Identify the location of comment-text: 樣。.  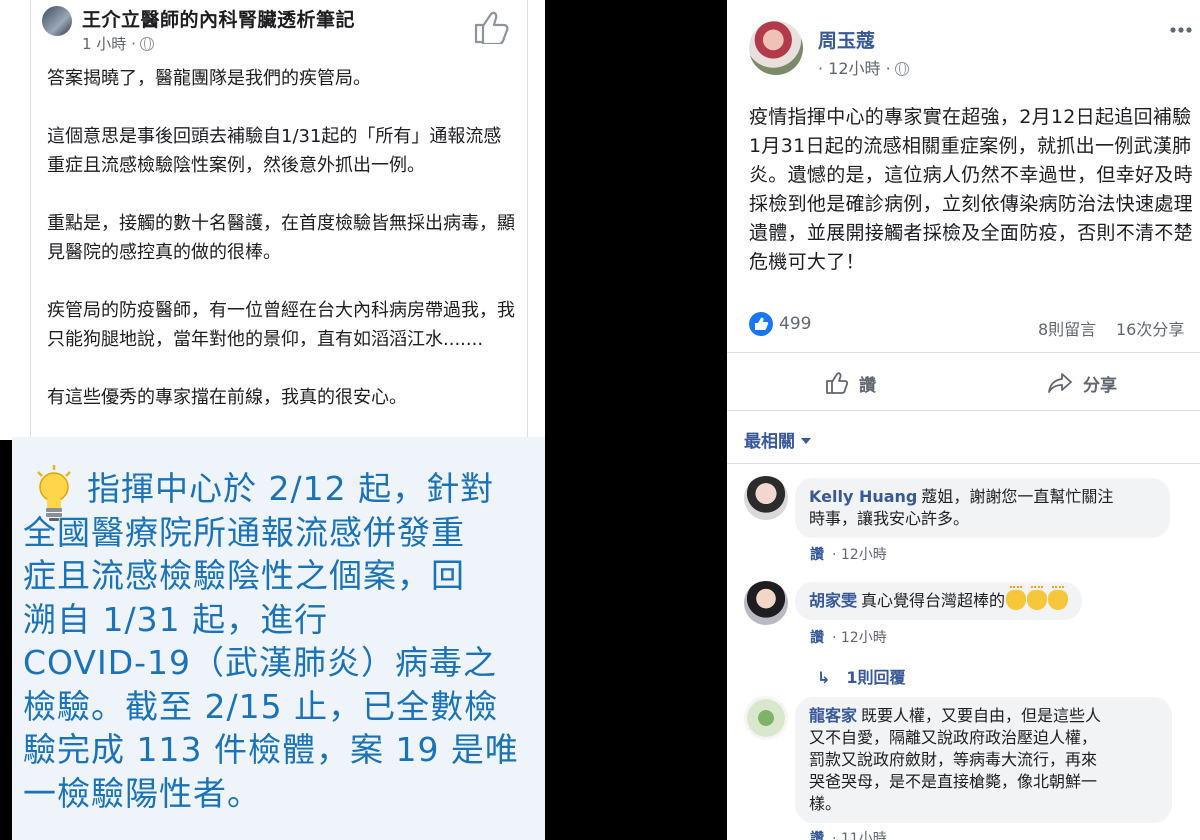
(825, 803).